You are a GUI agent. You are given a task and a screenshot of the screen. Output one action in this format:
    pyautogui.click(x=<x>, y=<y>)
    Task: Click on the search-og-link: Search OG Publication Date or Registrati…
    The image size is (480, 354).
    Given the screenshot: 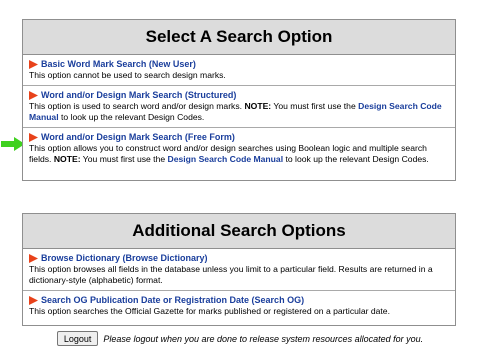 What is the action you would take?
    pyautogui.click(x=172, y=300)
    